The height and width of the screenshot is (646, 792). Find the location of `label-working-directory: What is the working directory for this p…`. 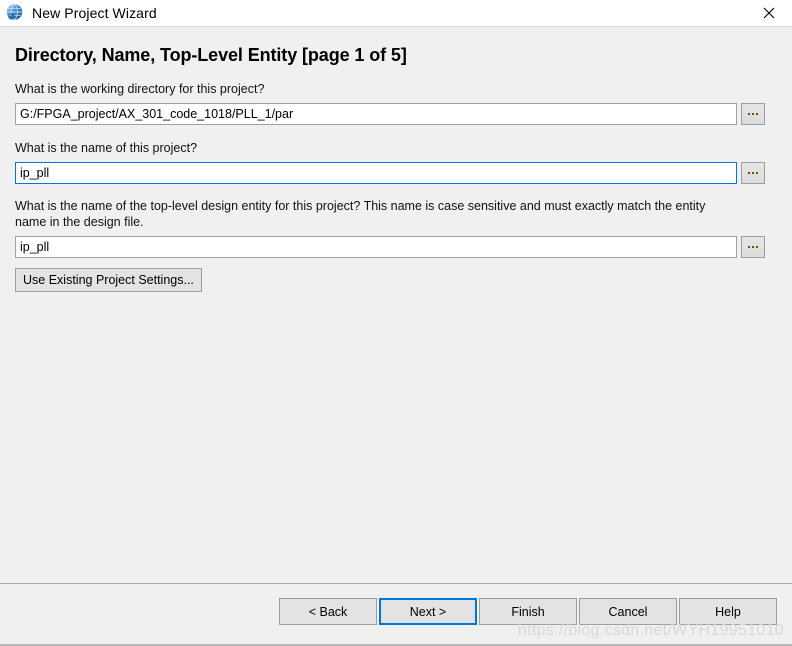

label-working-directory: What is the working directory for this p… is located at coordinates (140, 89).